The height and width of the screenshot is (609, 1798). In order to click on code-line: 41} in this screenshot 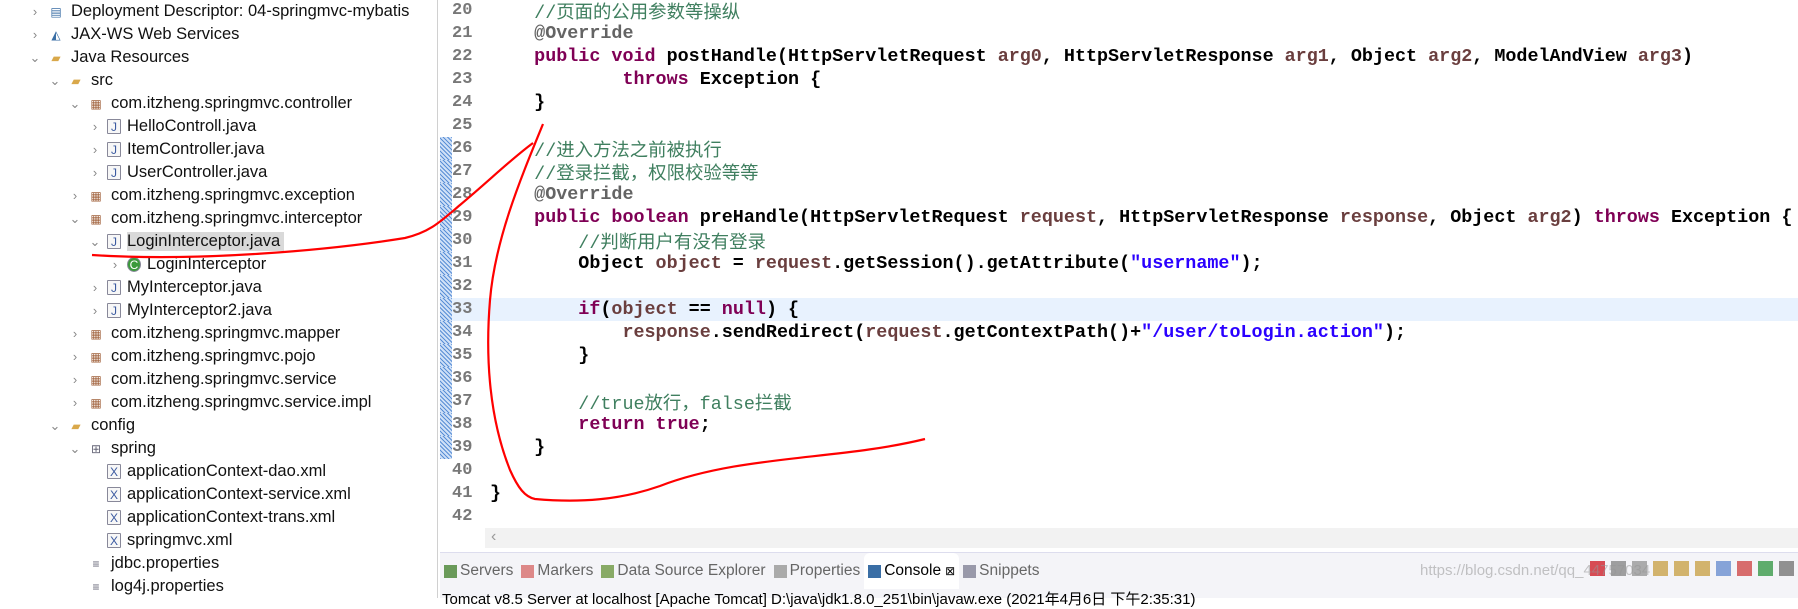, I will do `click(1119, 493)`.